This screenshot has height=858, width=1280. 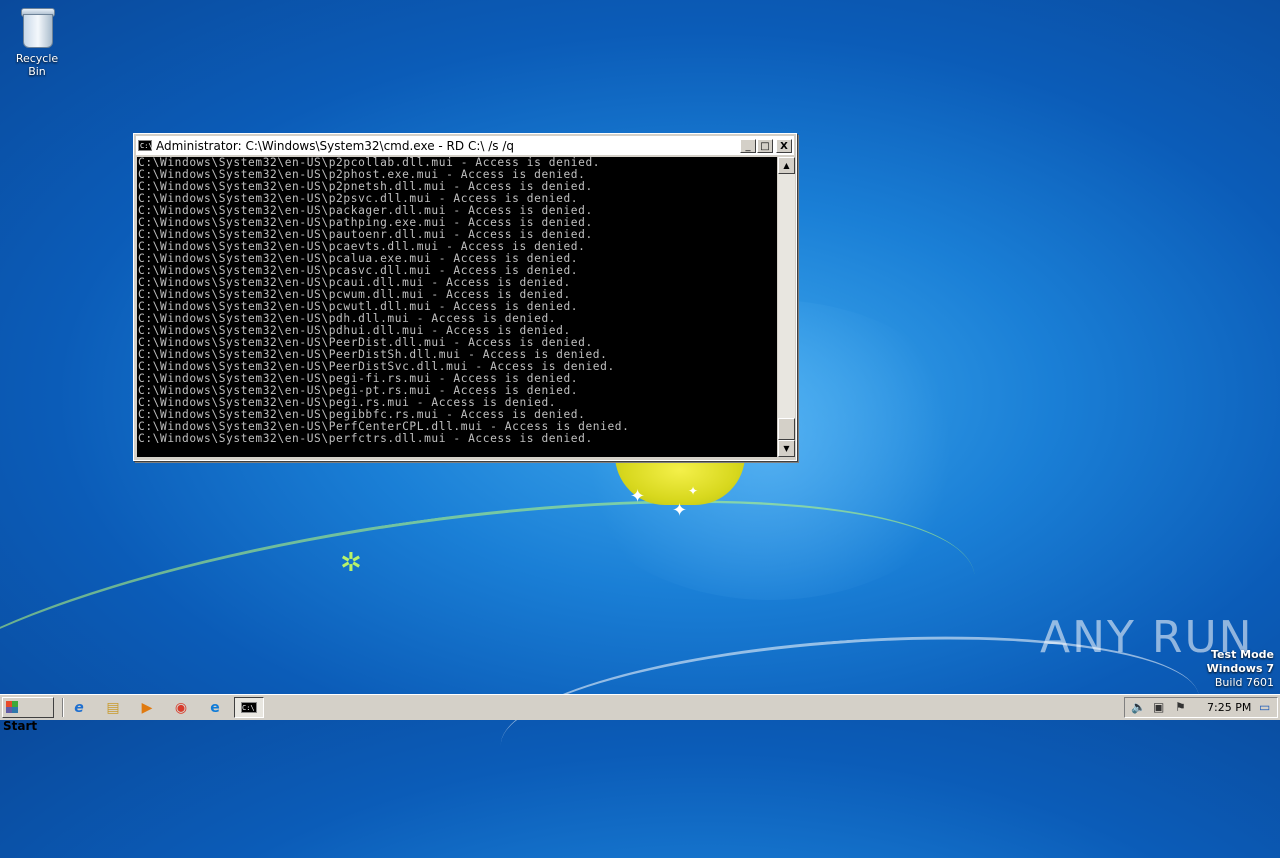 I want to click on chrome-icon: ◉, so click(x=181, y=708).